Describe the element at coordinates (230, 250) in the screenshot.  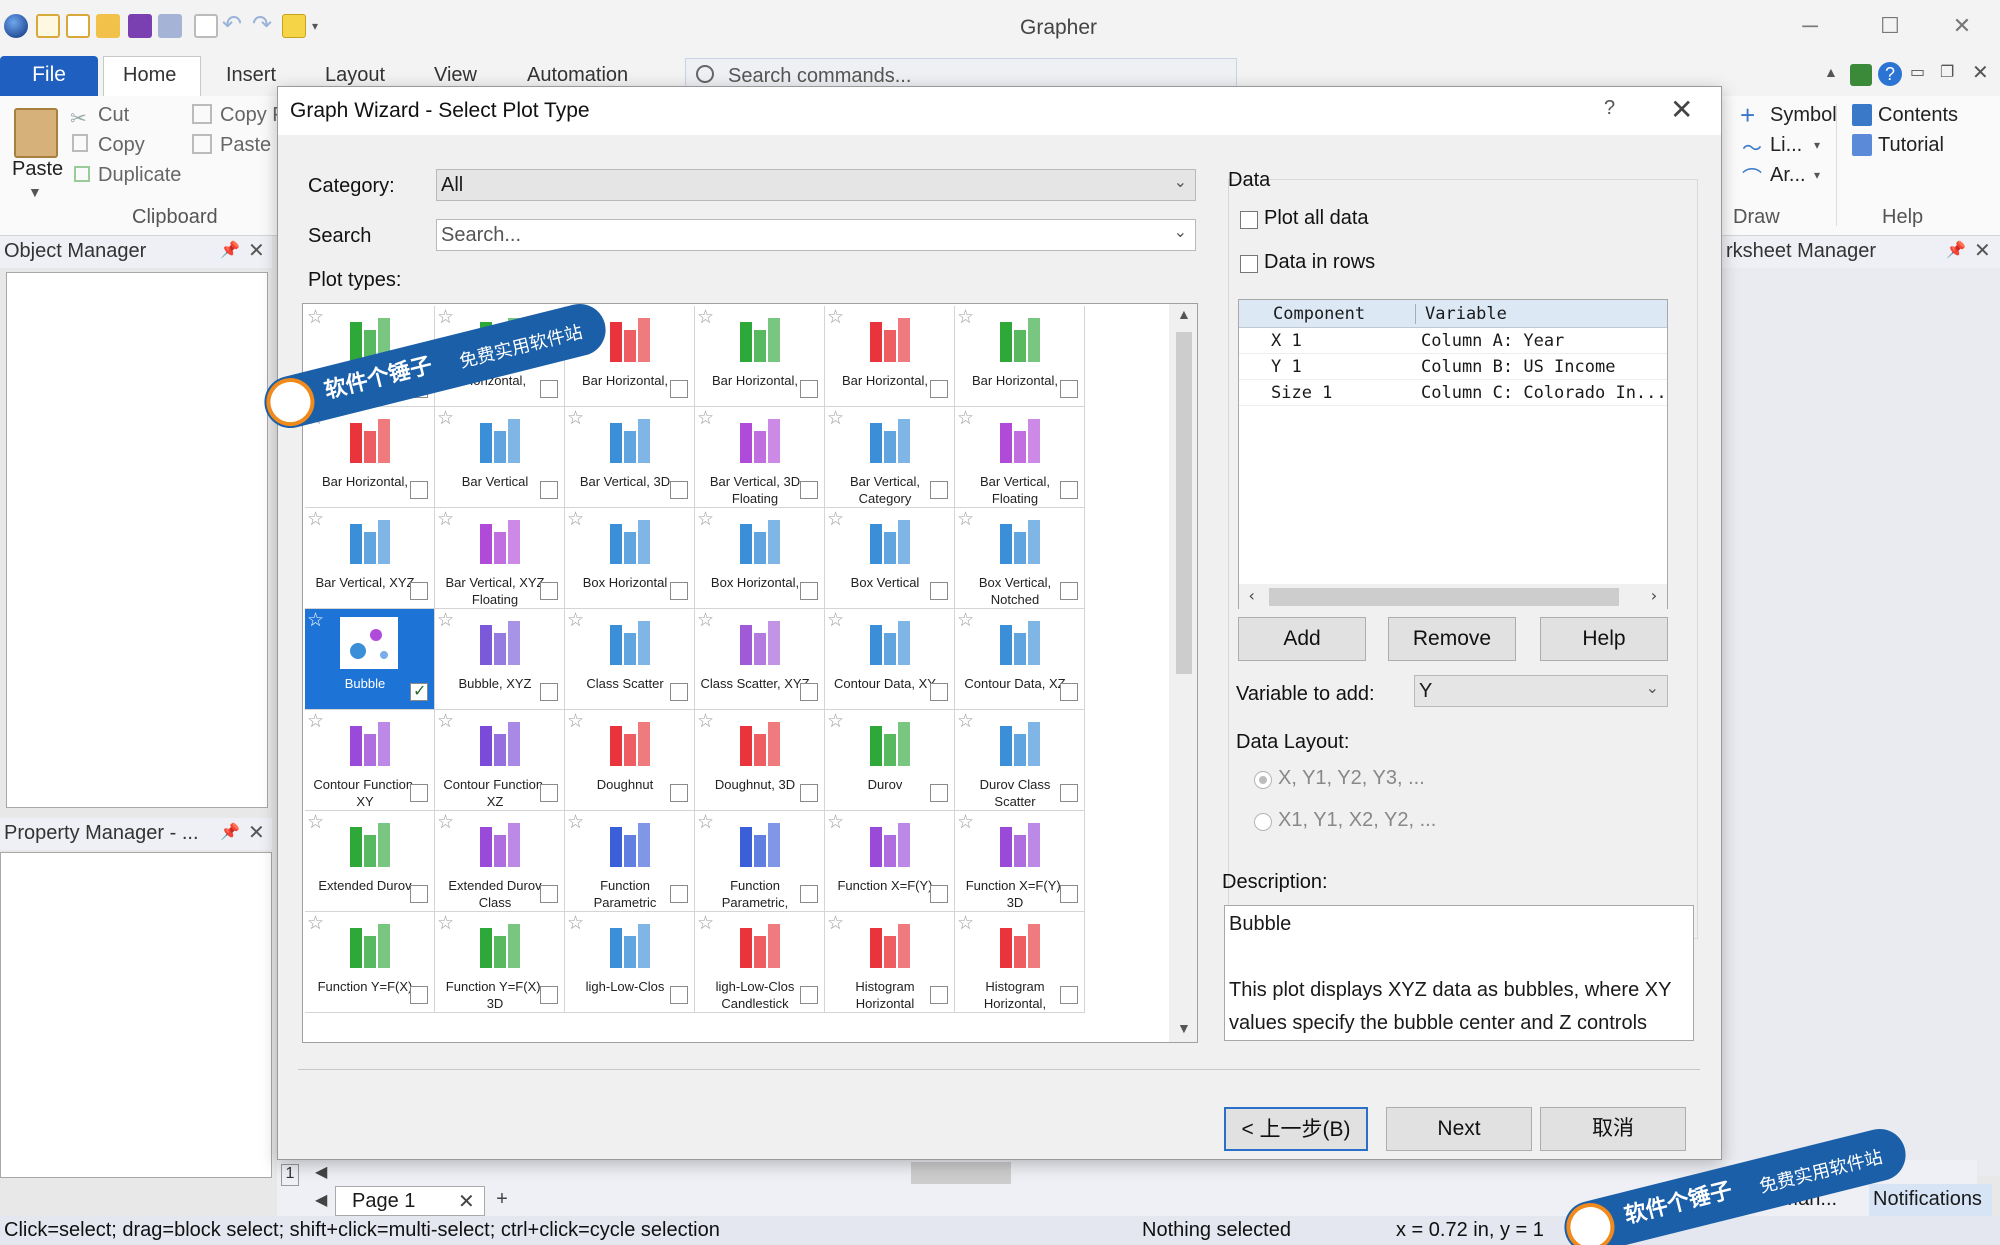
I see `pin-icon: 📌` at that location.